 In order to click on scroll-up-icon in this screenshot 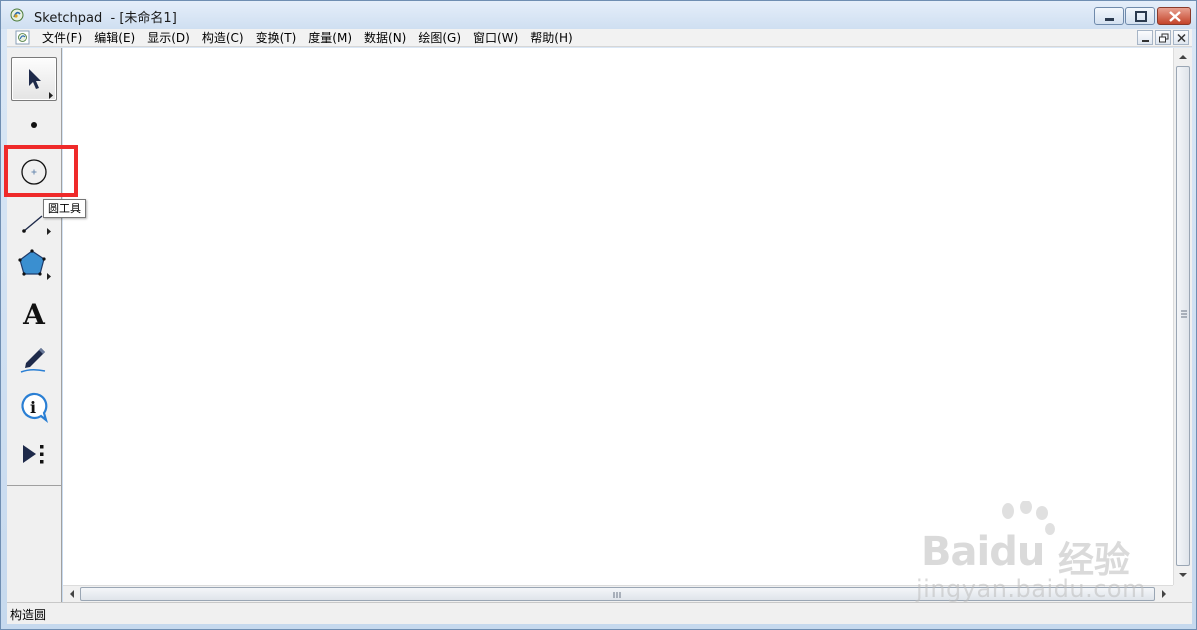, I will do `click(1183, 57)`.